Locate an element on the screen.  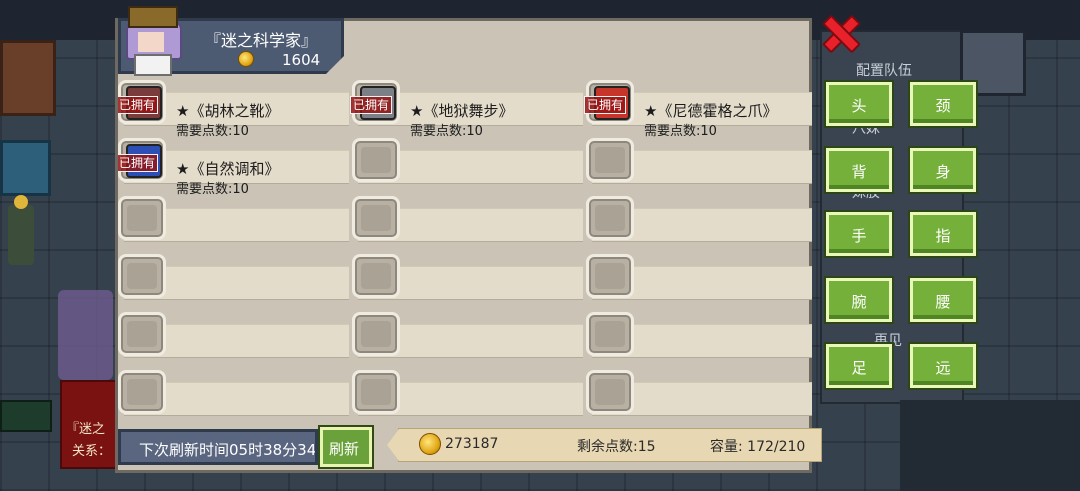
chair is located at coordinates (25, 168).